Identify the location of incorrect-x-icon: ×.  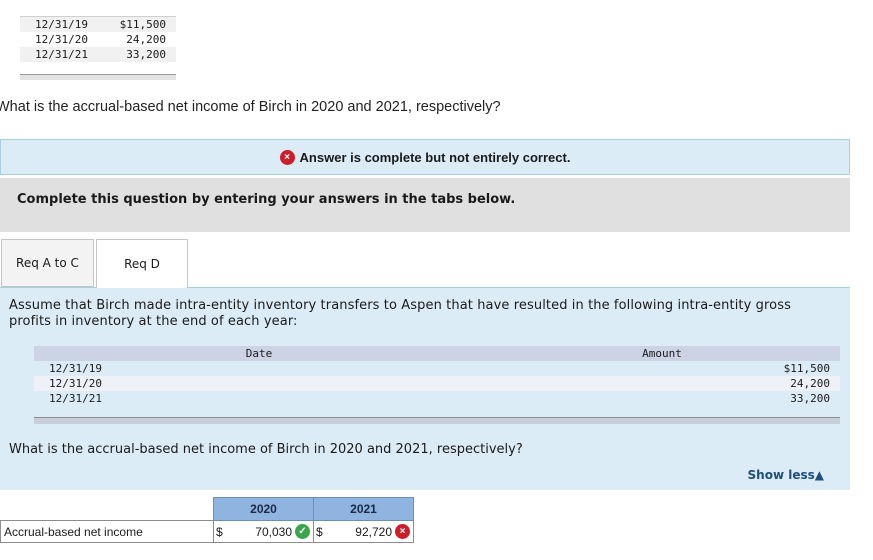
(402, 531).